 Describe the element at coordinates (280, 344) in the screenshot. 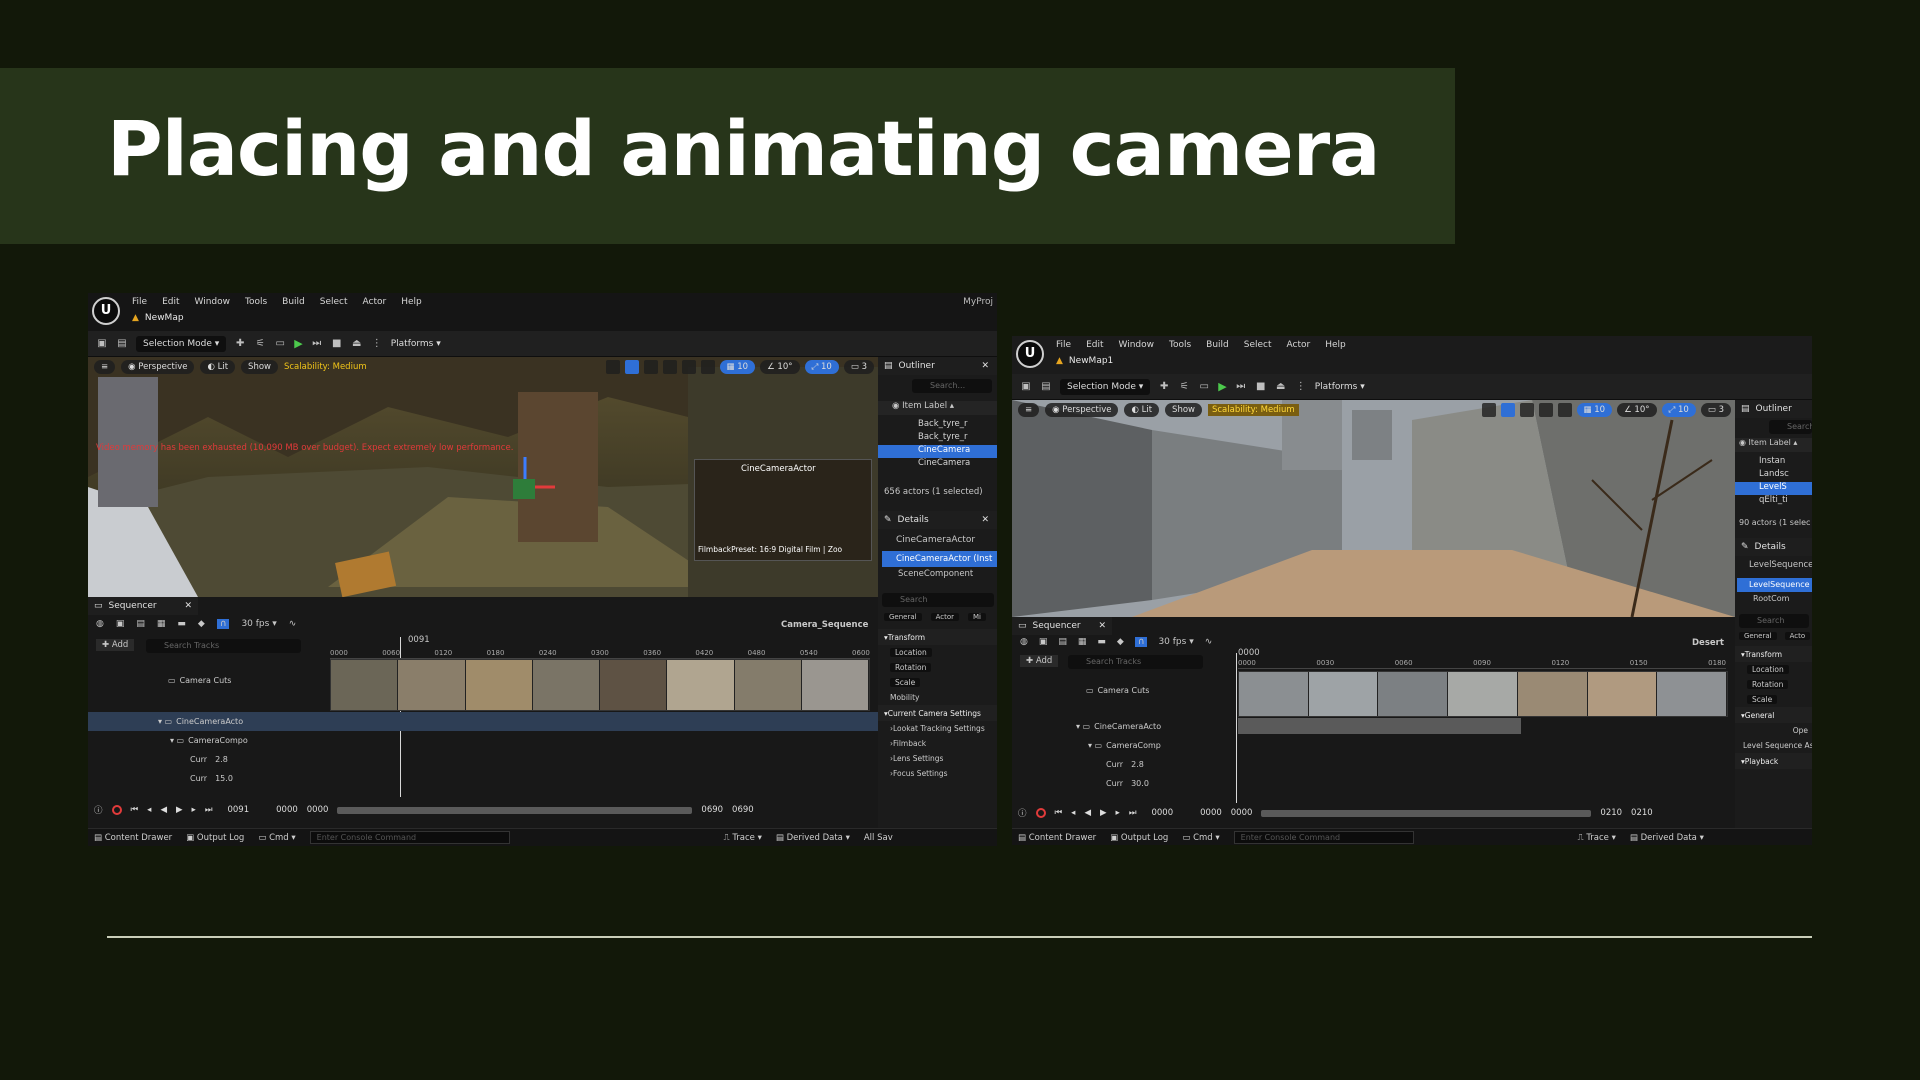

I see `cinematics-icon: ▭` at that location.